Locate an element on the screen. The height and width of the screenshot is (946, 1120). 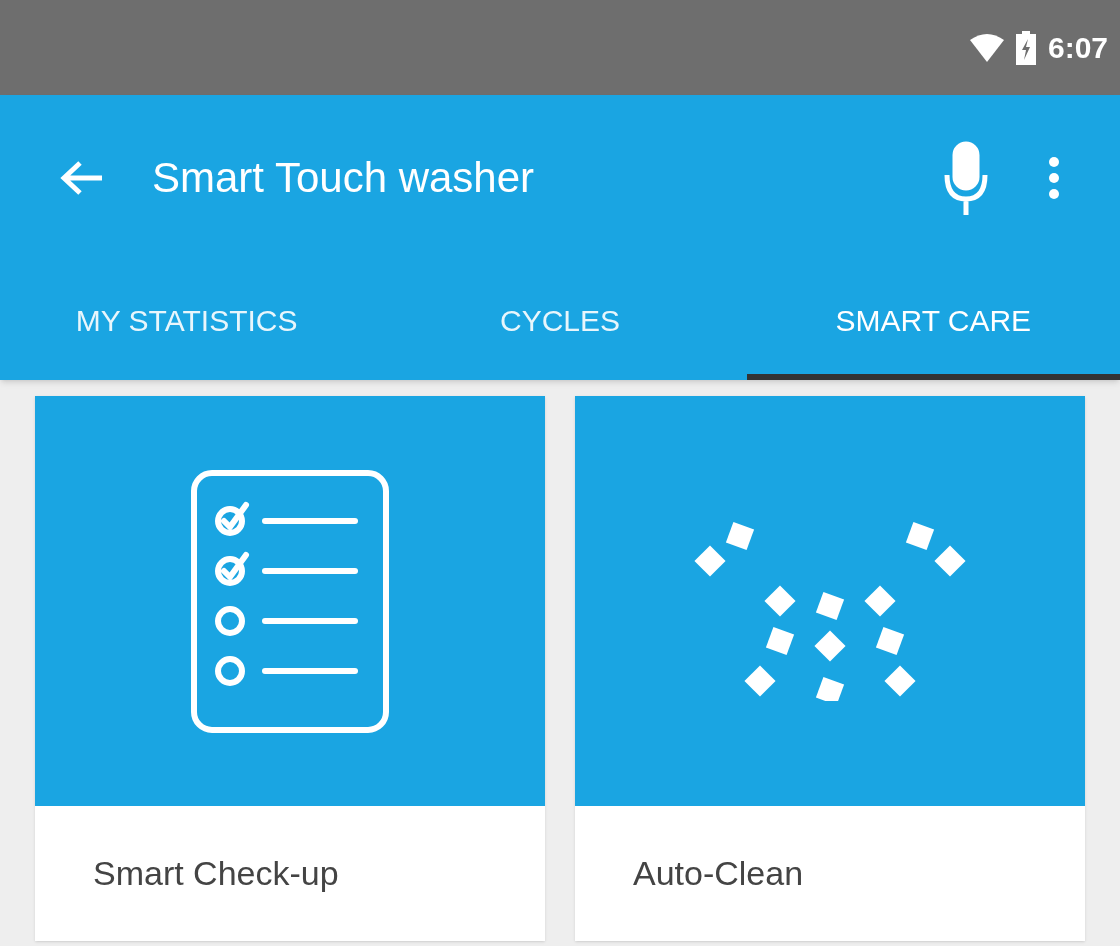
wifi-icon is located at coordinates (986, 47).